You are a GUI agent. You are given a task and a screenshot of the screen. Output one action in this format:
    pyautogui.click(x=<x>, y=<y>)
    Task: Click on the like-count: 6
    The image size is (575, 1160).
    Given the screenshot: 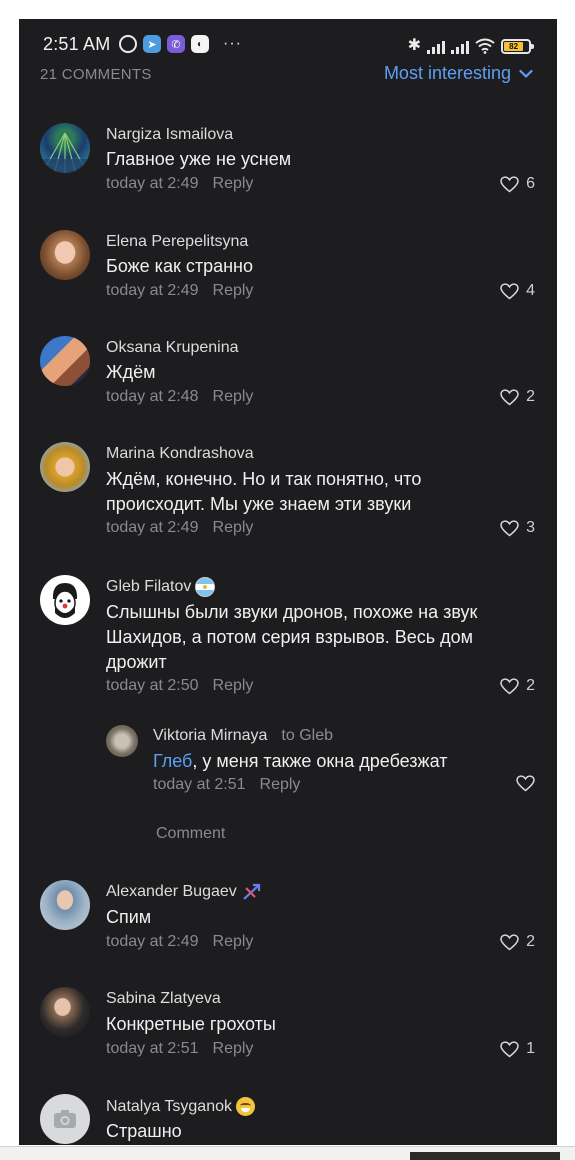 What is the action you would take?
    pyautogui.click(x=530, y=183)
    